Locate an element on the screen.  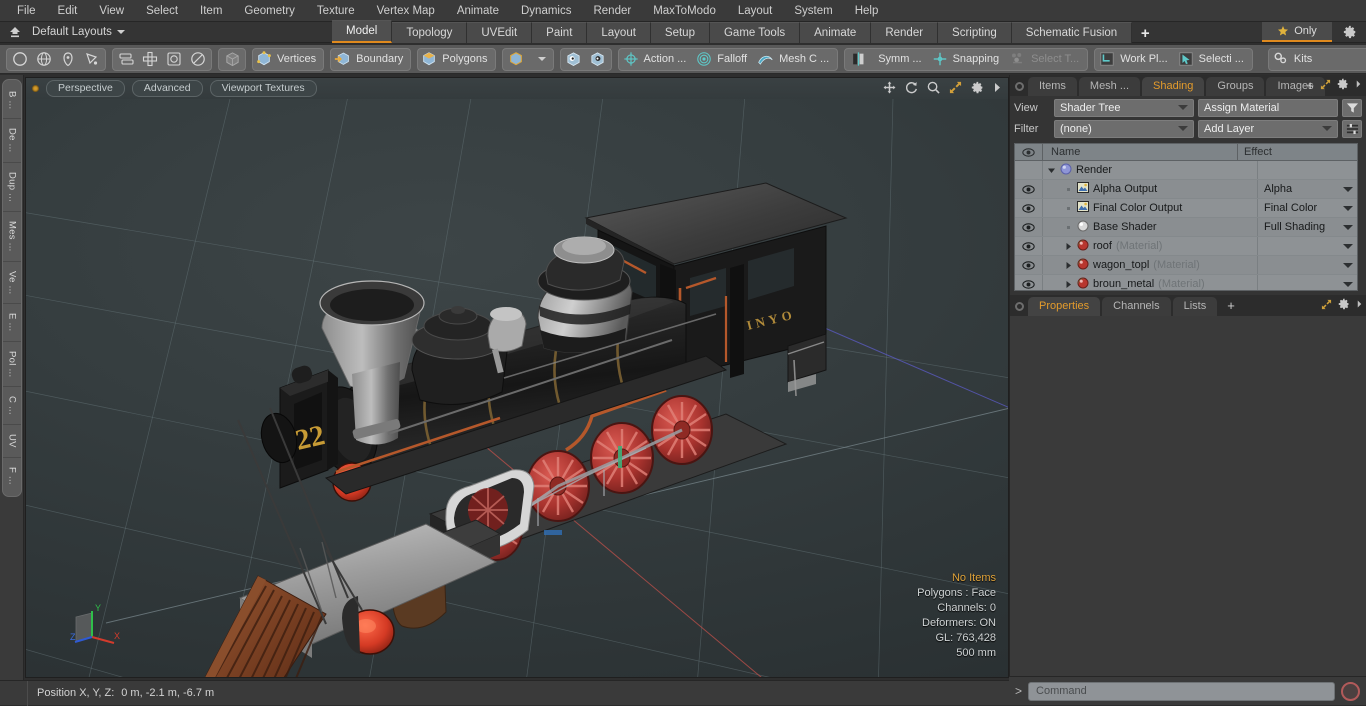
layout-tab-game-tools: Game Tools is located at coordinates (755, 32).